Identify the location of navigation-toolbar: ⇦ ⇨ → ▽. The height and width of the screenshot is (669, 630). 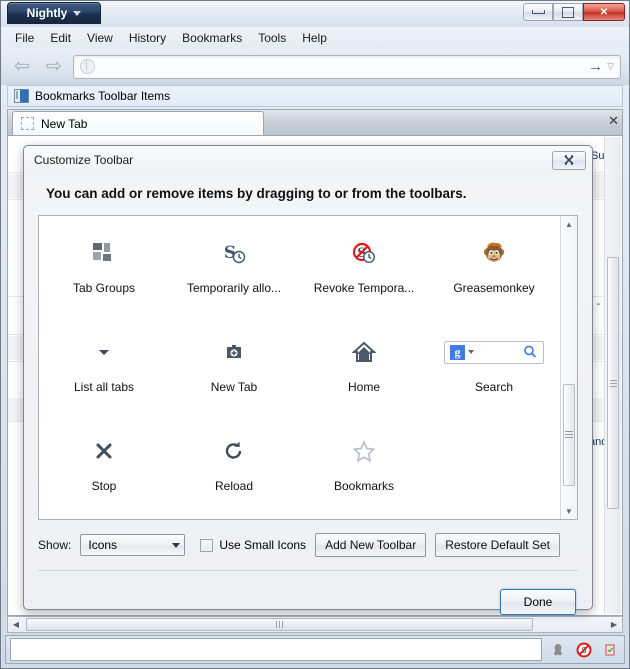
(315, 66).